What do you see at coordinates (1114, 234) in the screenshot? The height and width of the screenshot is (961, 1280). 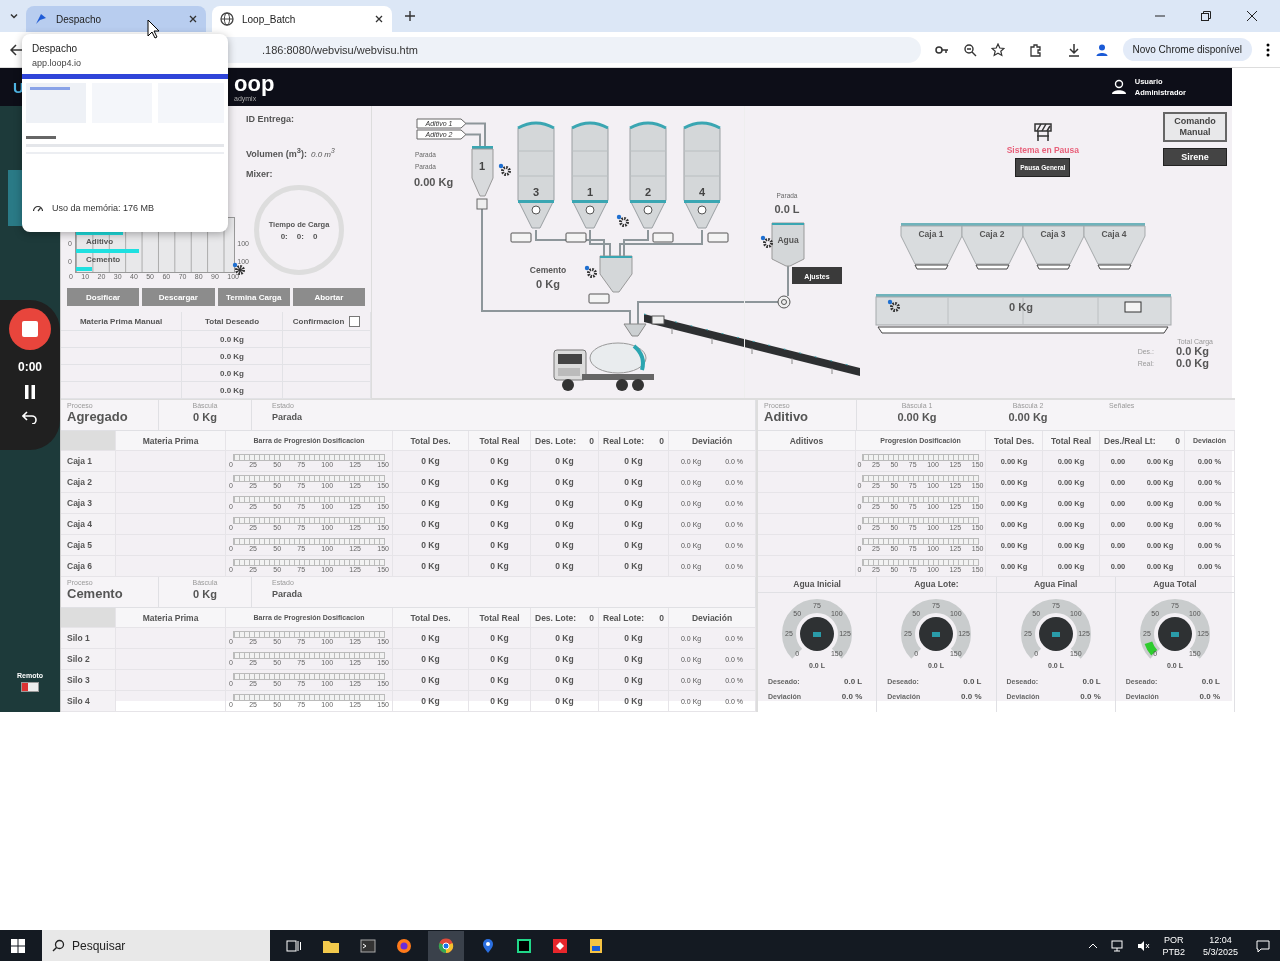 I see `bin-label: Caja 4` at bounding box center [1114, 234].